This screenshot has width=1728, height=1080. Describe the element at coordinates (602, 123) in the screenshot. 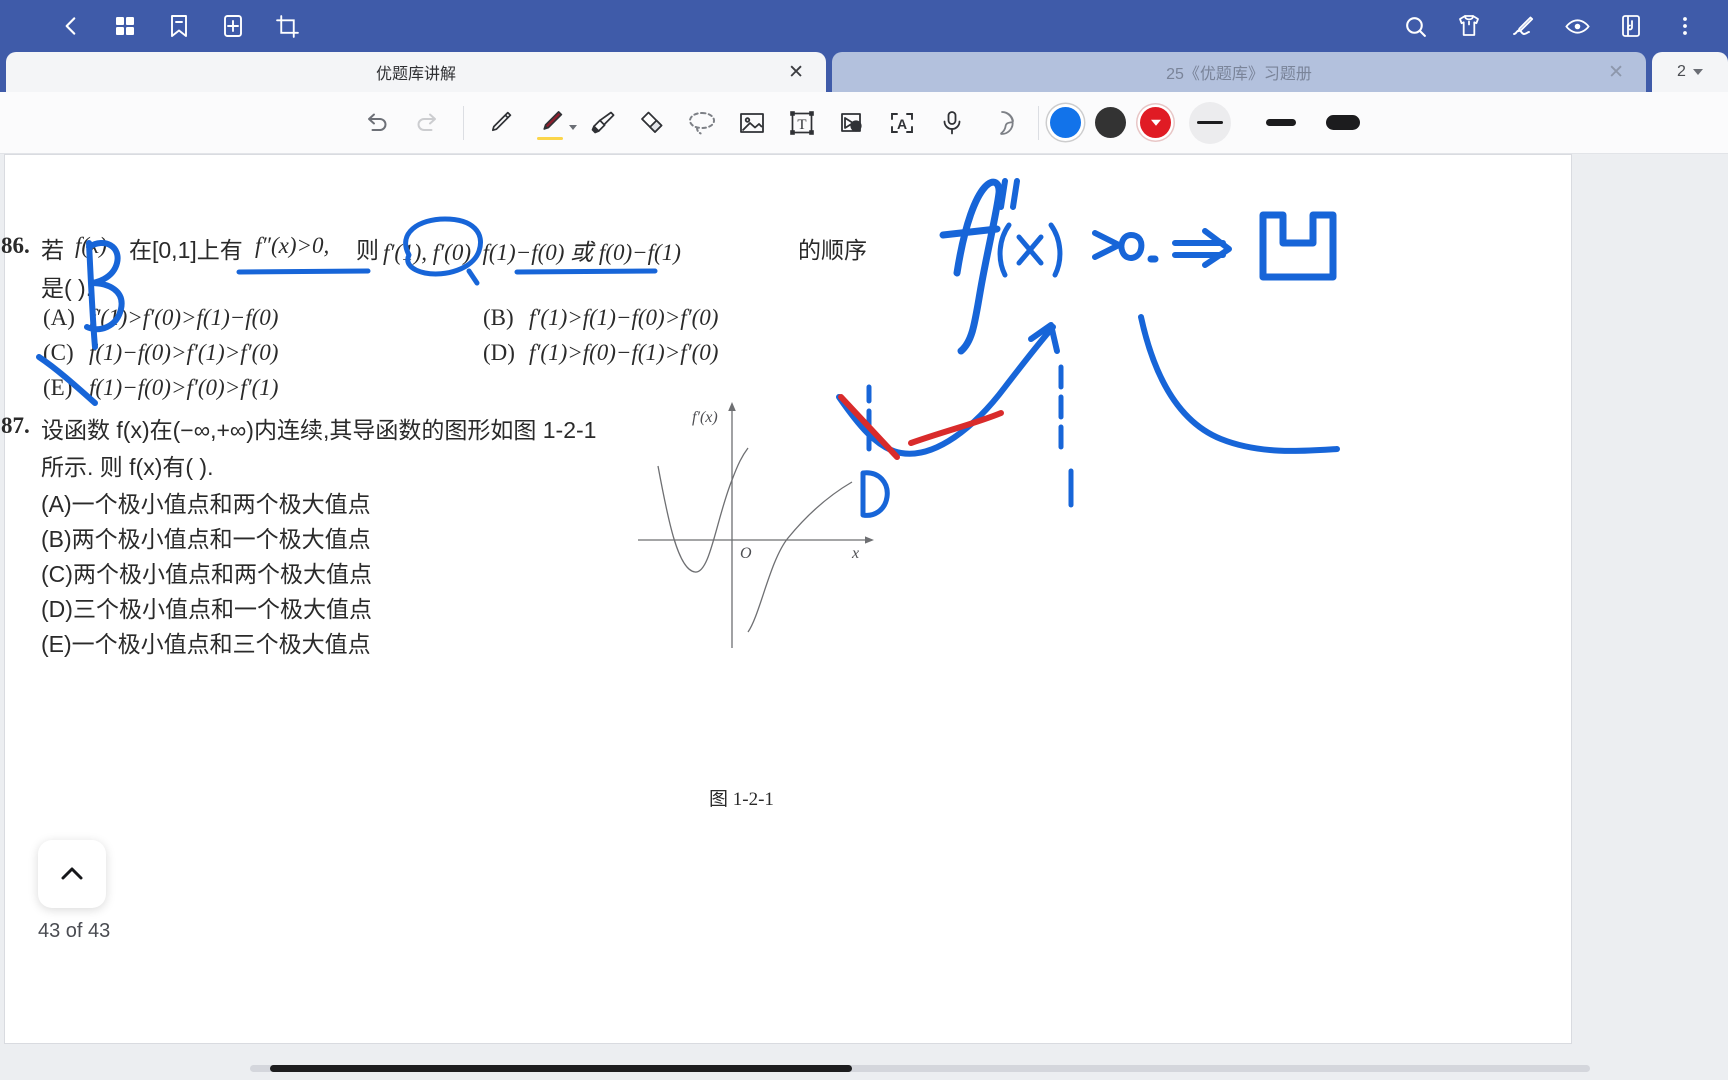

I see `highlighter-tool` at that location.